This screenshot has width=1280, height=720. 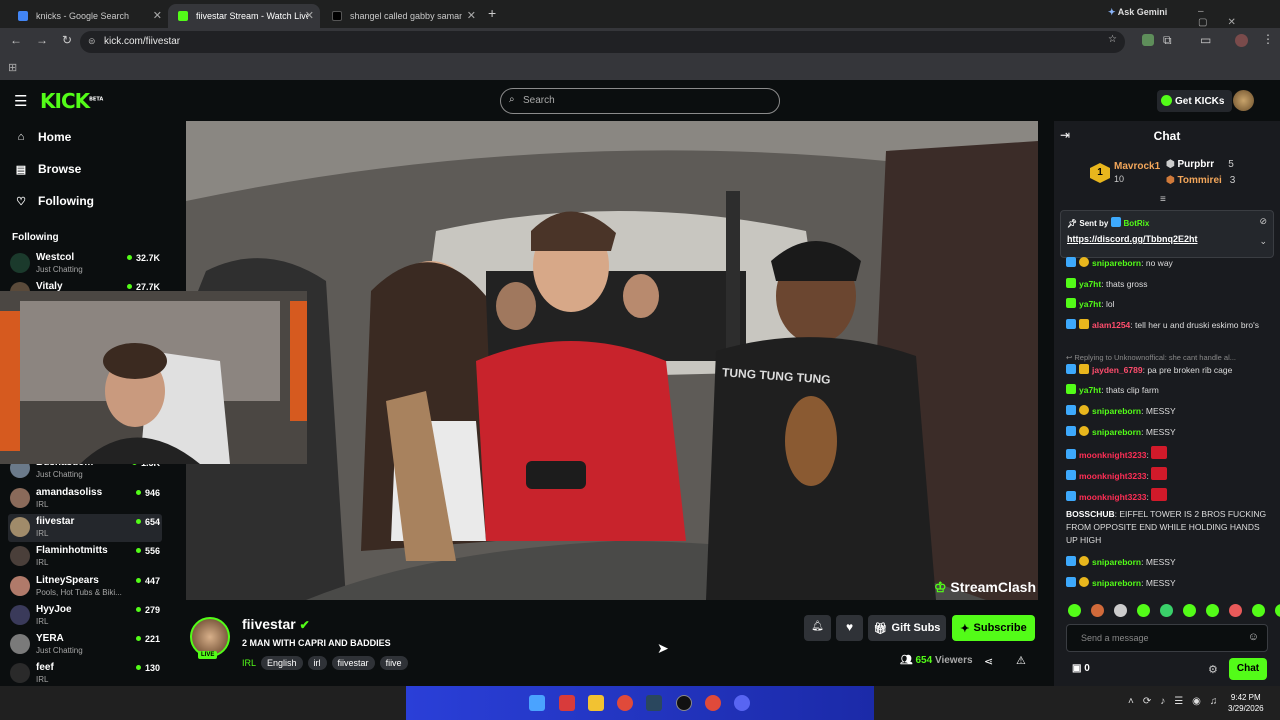 I want to click on profile-avatar, so click(x=1241, y=40).